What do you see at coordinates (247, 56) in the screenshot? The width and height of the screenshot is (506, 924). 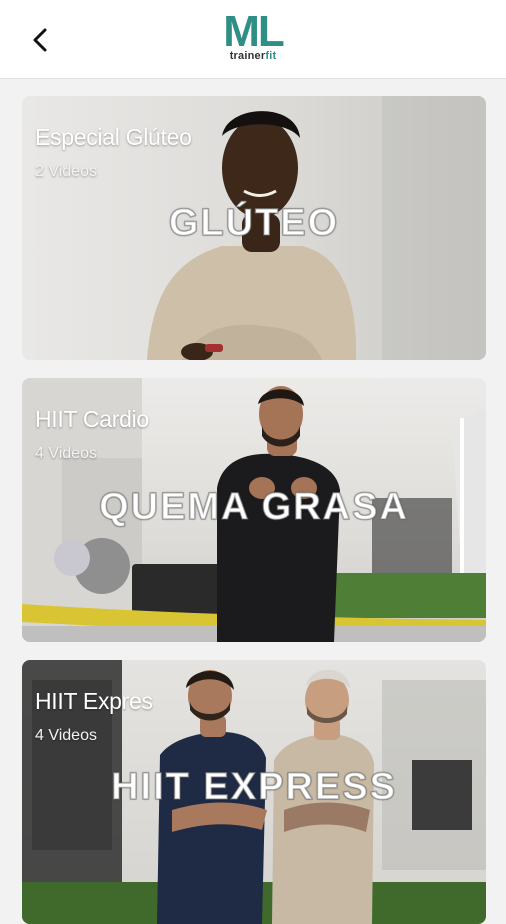 I see `logo-sub-main: trainer` at bounding box center [247, 56].